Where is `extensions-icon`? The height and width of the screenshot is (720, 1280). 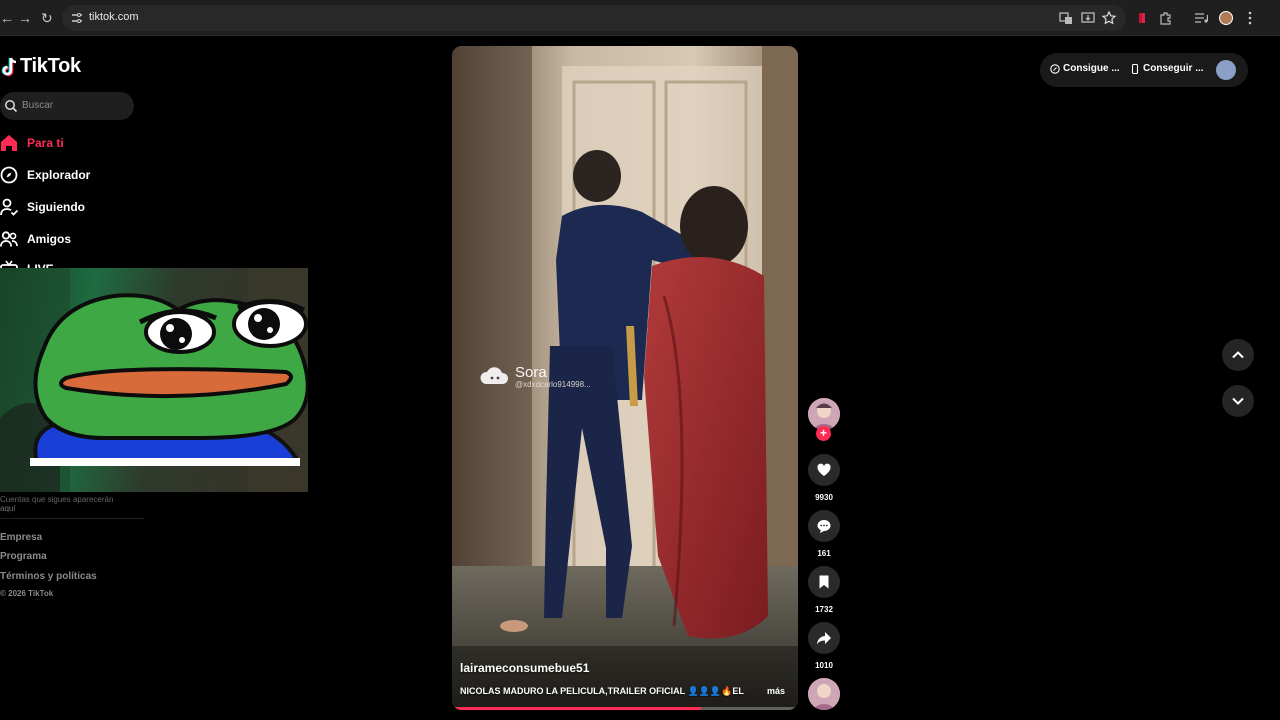 extensions-icon is located at coordinates (1166, 18).